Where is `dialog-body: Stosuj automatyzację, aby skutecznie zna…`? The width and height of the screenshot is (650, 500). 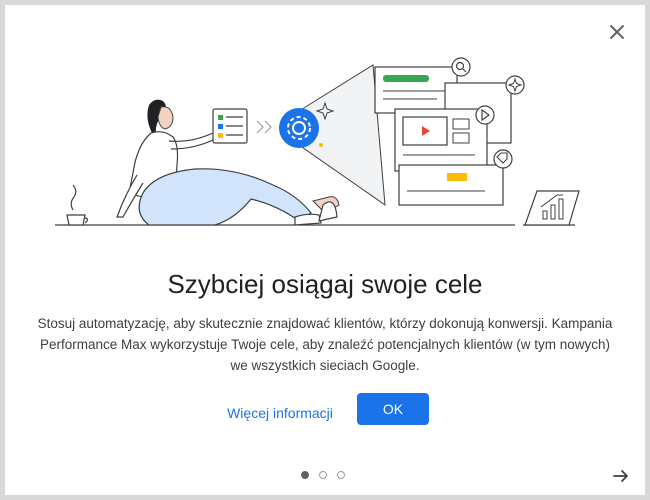 dialog-body: Stosuj automatyzację, aby skutecznie zna… is located at coordinates (325, 344).